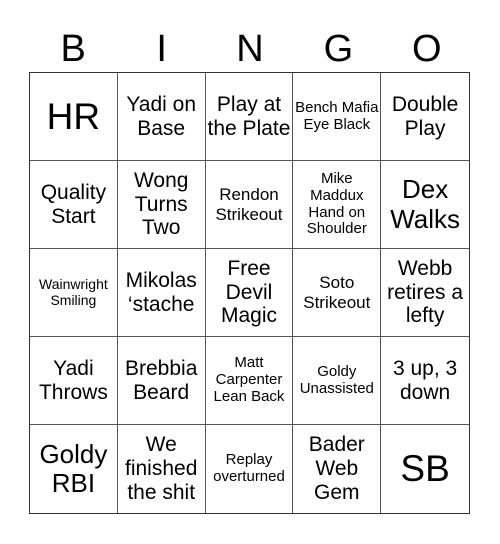  What do you see at coordinates (161, 49) in the screenshot?
I see `header-letter-i: I` at bounding box center [161, 49].